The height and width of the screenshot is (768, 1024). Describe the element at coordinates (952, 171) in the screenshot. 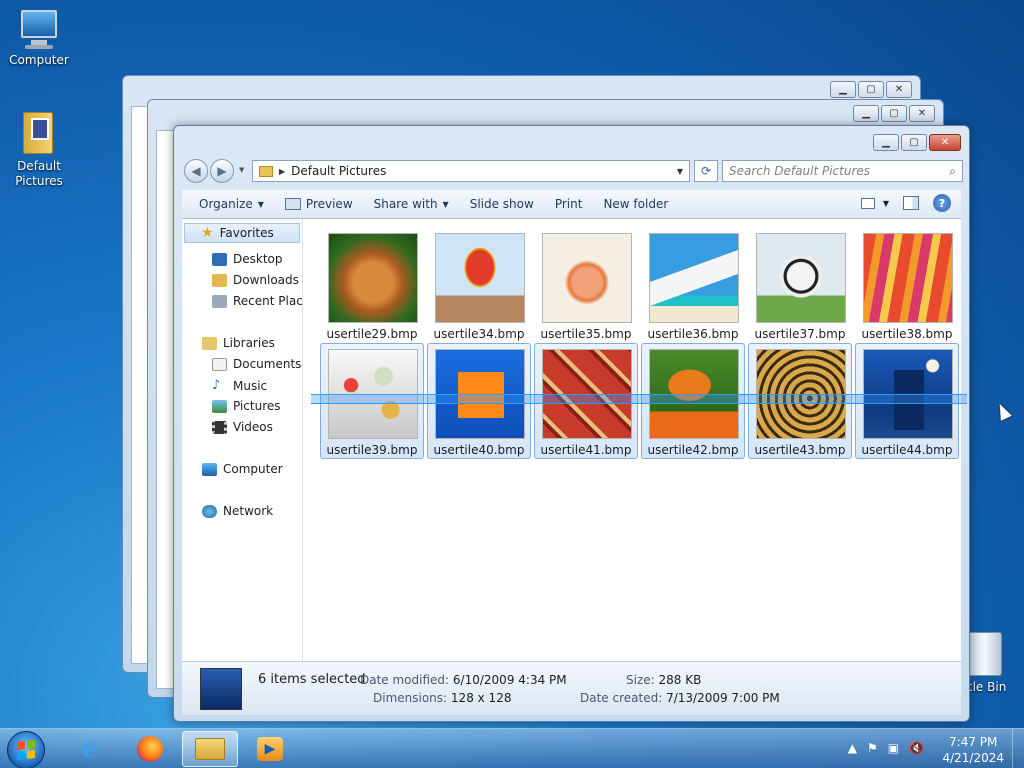

I see `search-icon: ⌕` at that location.